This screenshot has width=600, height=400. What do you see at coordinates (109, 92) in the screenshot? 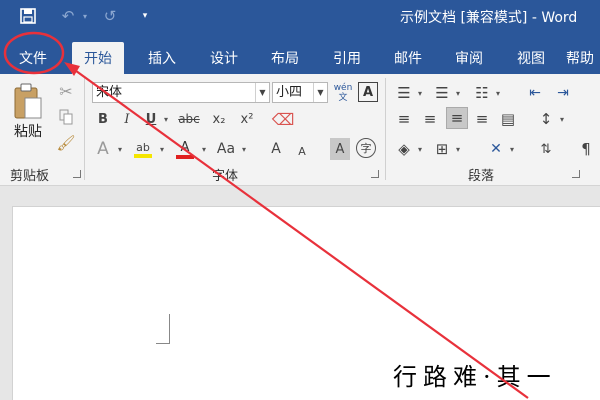
I see `font-name-value: 宋体` at bounding box center [109, 92].